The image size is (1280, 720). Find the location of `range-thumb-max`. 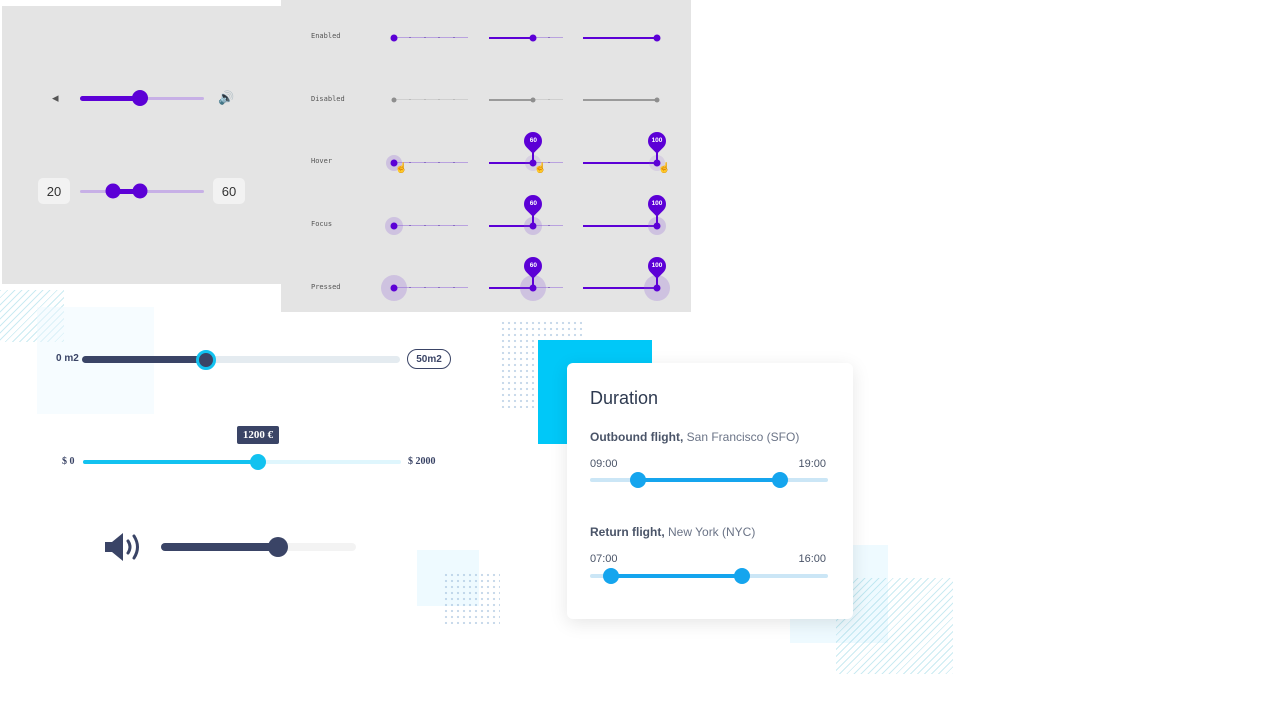

range-thumb-max is located at coordinates (140, 191).